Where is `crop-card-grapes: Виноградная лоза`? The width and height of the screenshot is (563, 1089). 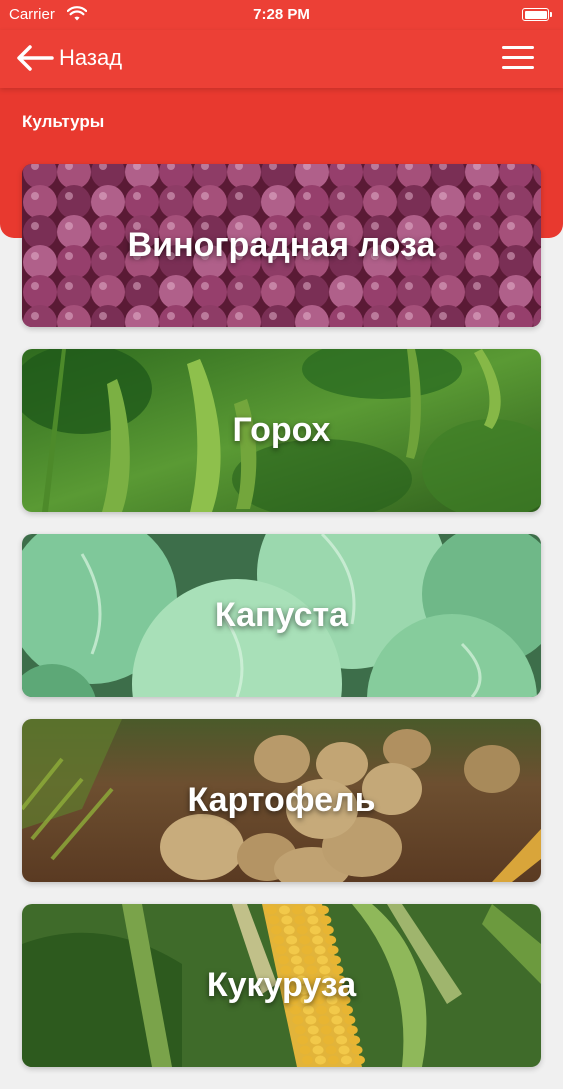
crop-card-grapes: Виноградная лоза is located at coordinates (281, 245).